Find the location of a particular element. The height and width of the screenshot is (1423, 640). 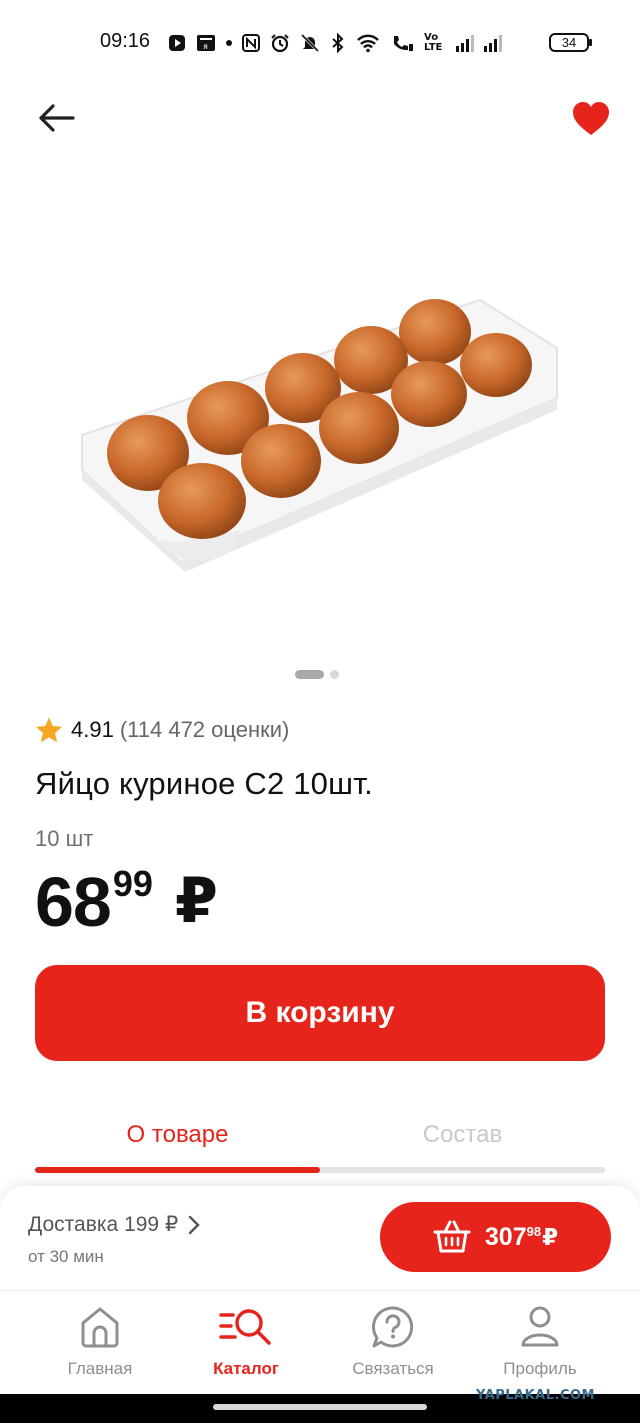

product-rating: 4.91 (114 472 оценки) is located at coordinates (162, 730).